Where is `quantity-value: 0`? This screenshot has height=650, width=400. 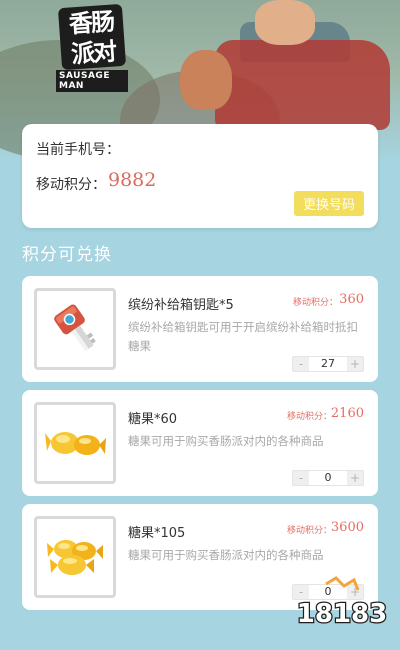 quantity-value: 0 is located at coordinates (328, 478).